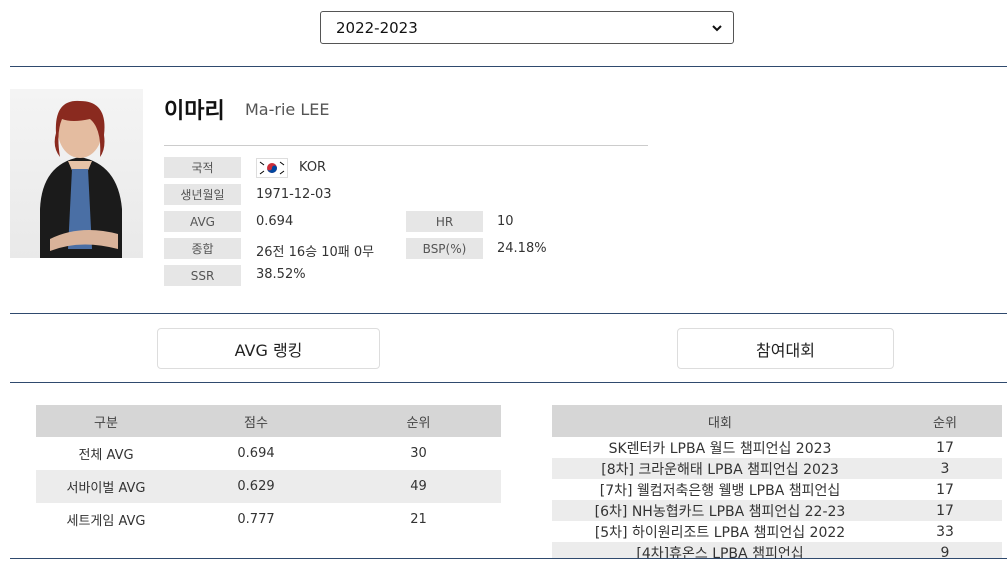 The image size is (1007, 569). I want to click on table-row: SK렌터카 LPBA 월드 챔피언십 2023 17, so click(777, 447).